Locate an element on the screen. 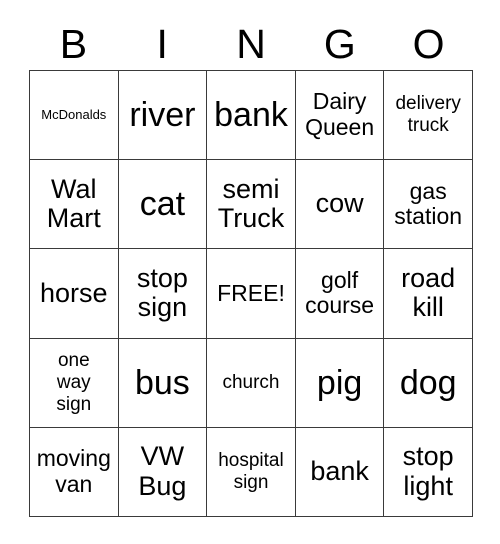  bingo-cell-r4c5: dog is located at coordinates (428, 383).